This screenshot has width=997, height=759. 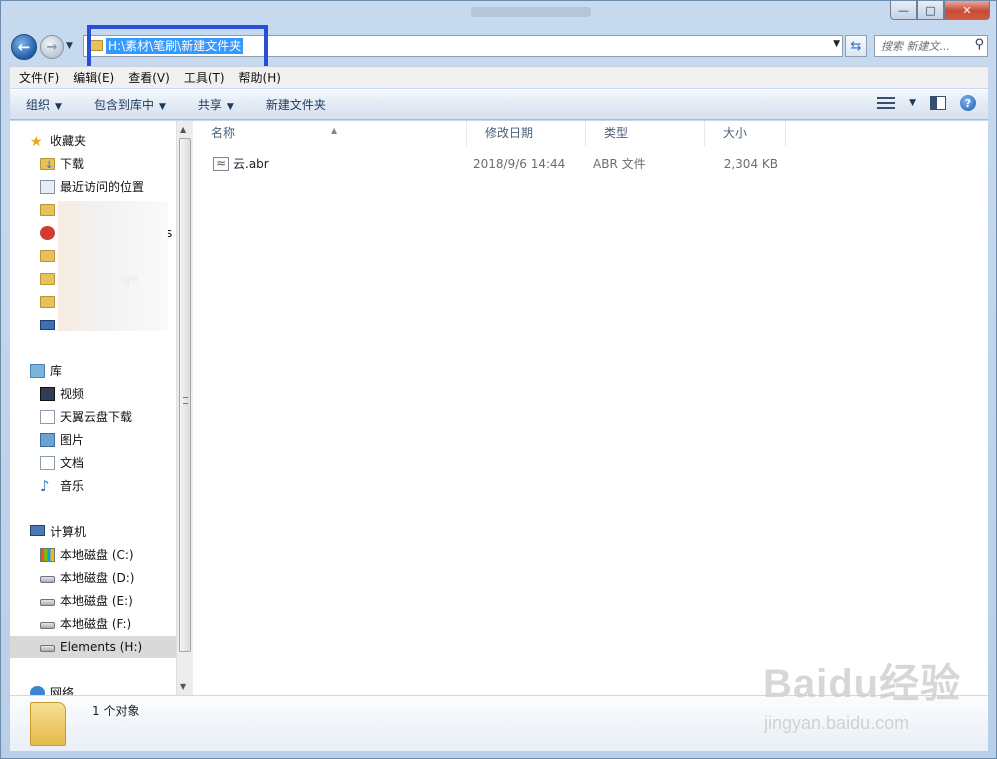 I want to click on scrollbar-thumb, so click(x=185, y=395).